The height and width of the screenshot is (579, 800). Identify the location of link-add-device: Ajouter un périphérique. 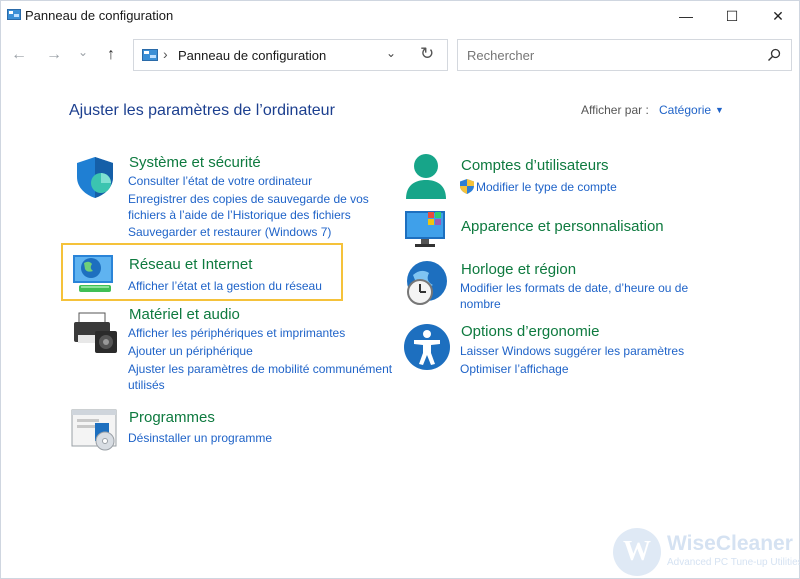
(190, 351).